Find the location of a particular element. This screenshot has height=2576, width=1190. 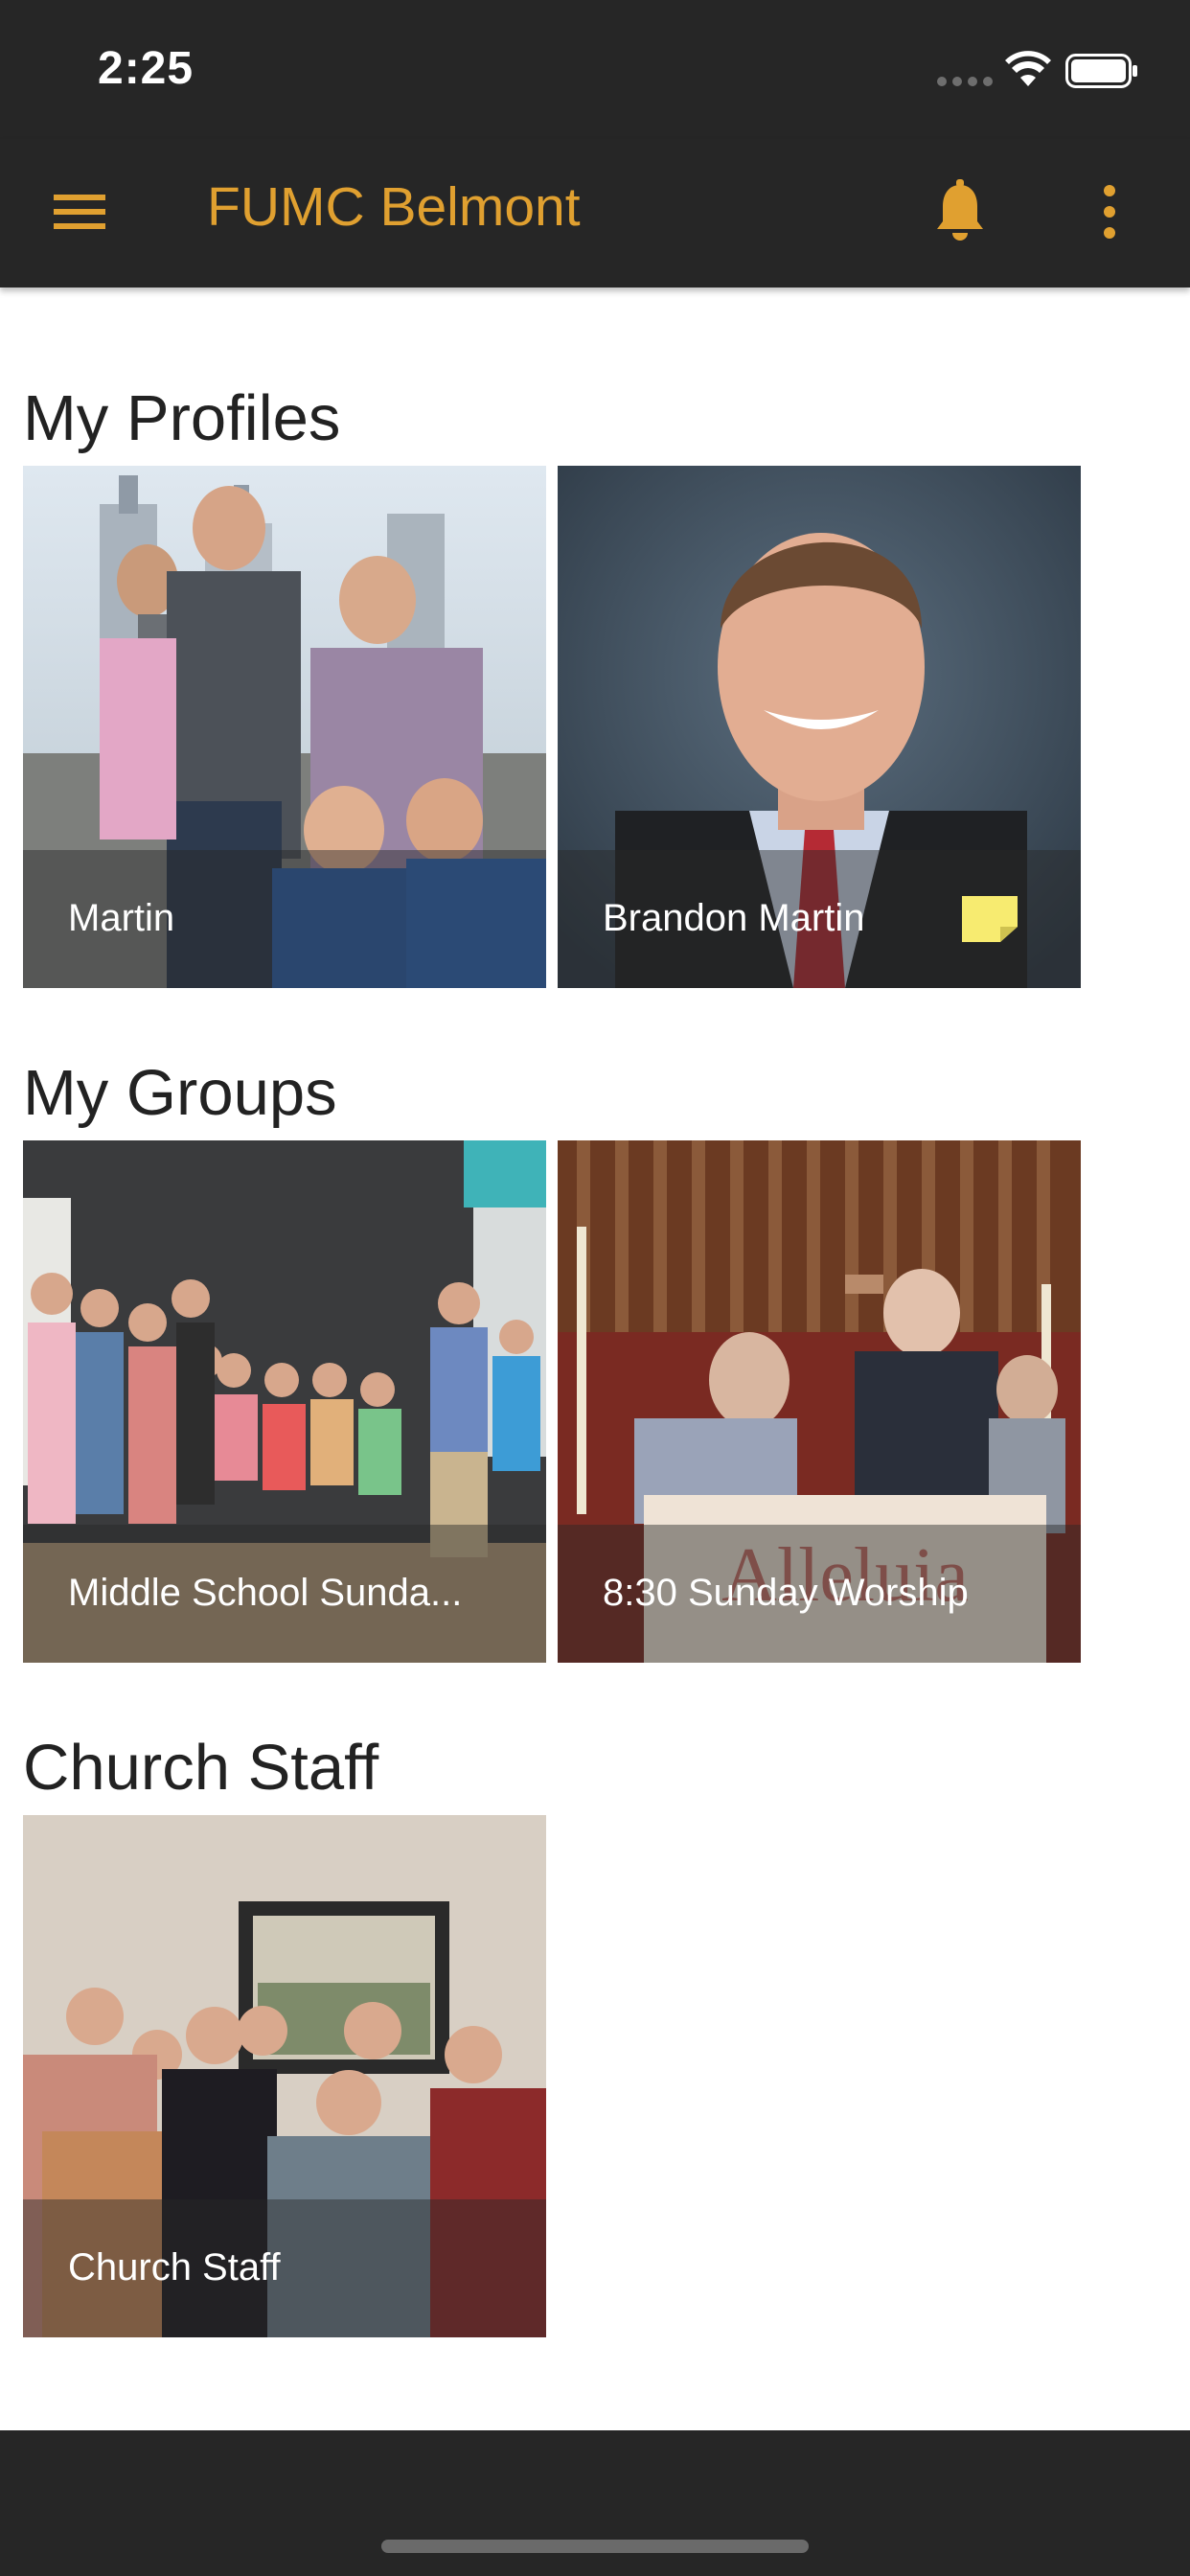

app-bar: FUMC Belmont is located at coordinates (595, 213).